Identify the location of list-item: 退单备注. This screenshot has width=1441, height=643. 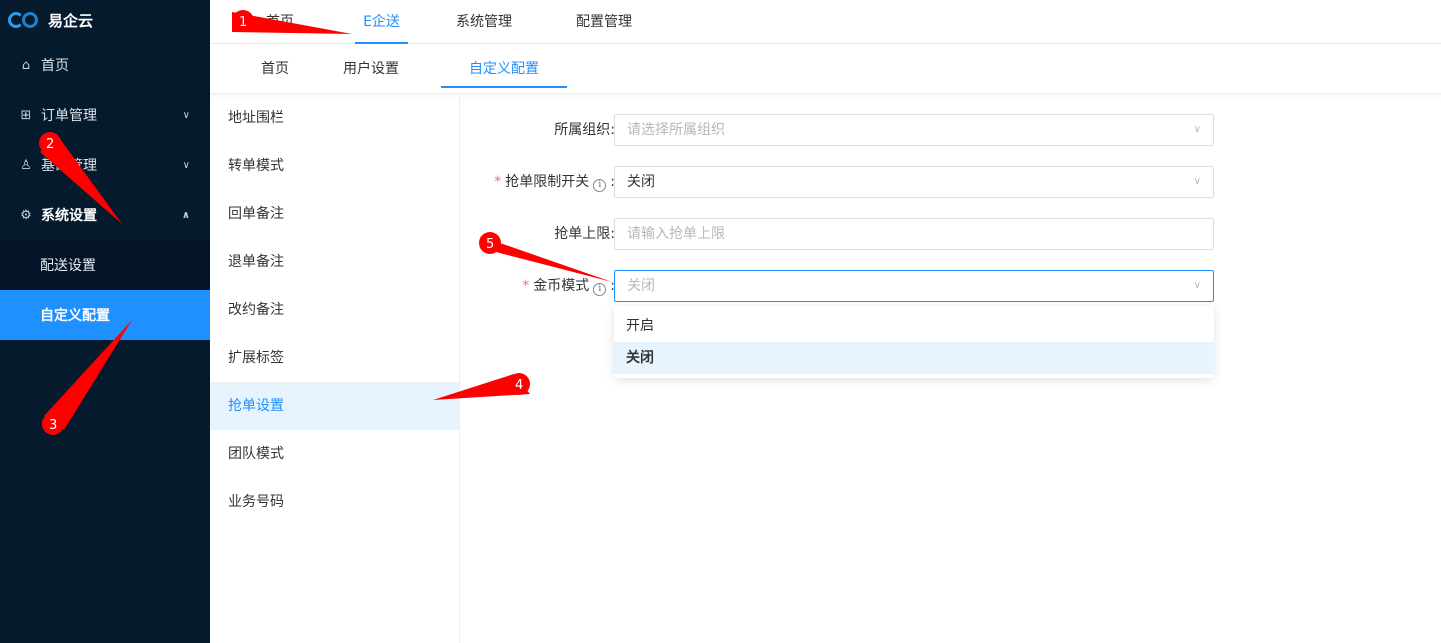
(334, 262).